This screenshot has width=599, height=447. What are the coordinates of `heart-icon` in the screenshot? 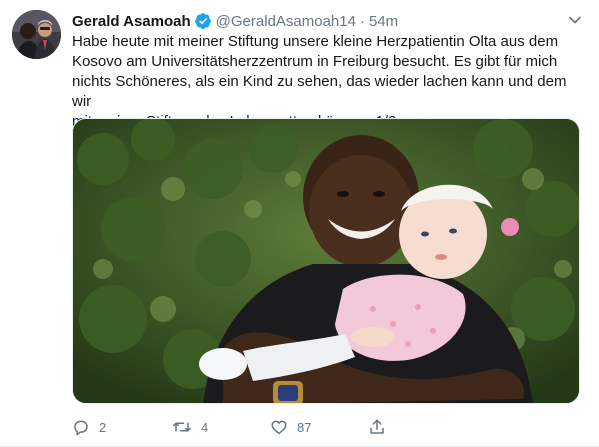 It's located at (279, 427).